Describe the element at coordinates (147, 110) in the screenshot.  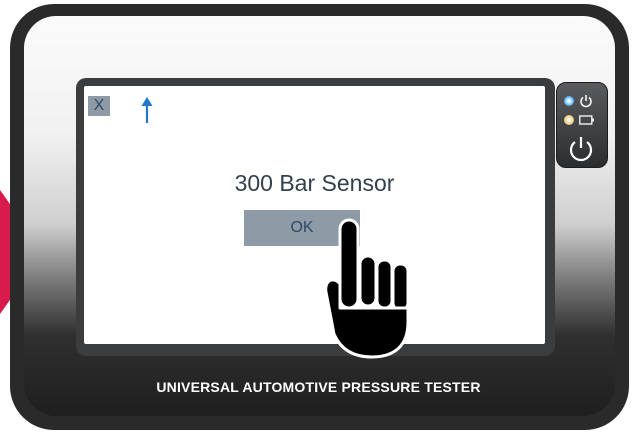
I see `arrow-up-icon` at that location.